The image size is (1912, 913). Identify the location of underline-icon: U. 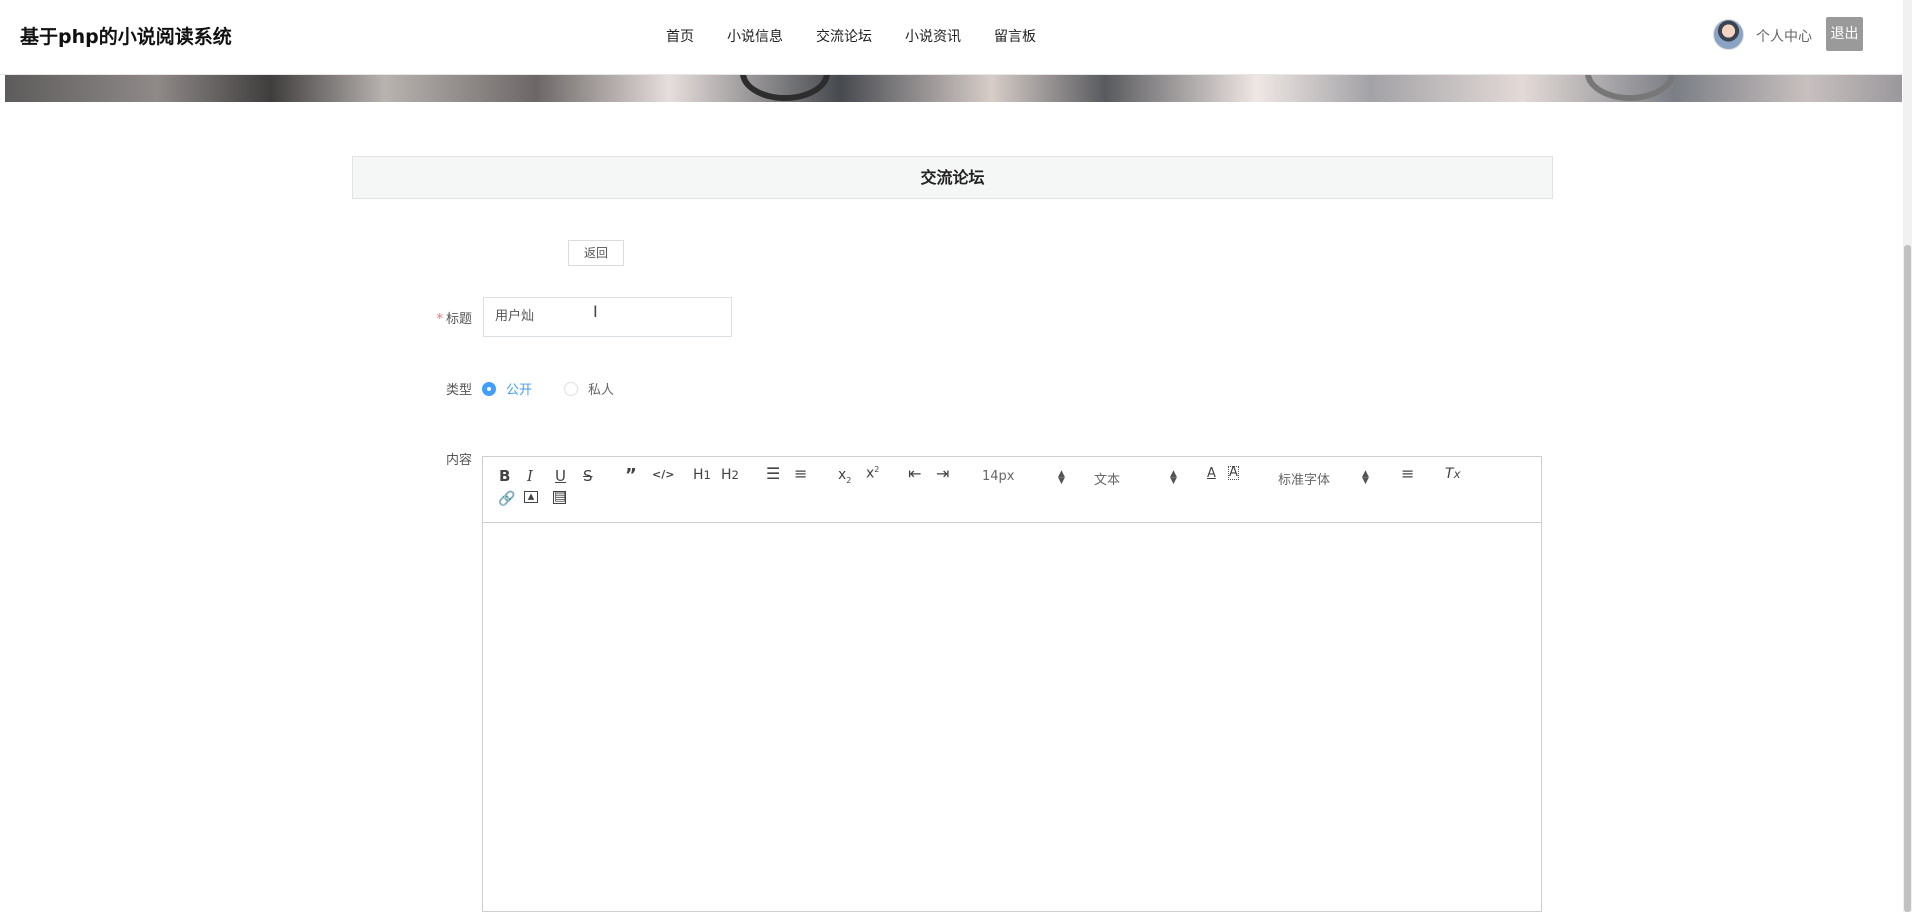
(560, 476).